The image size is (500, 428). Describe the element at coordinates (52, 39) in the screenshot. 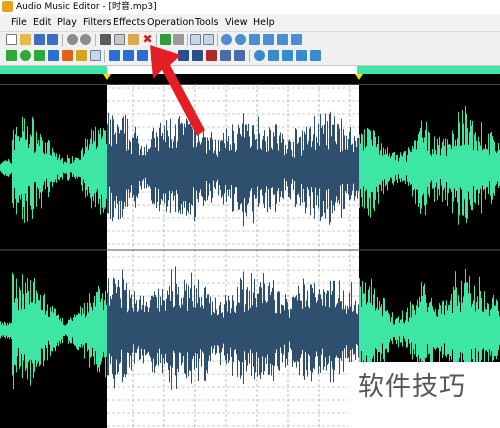

I see `save-as-icon` at that location.